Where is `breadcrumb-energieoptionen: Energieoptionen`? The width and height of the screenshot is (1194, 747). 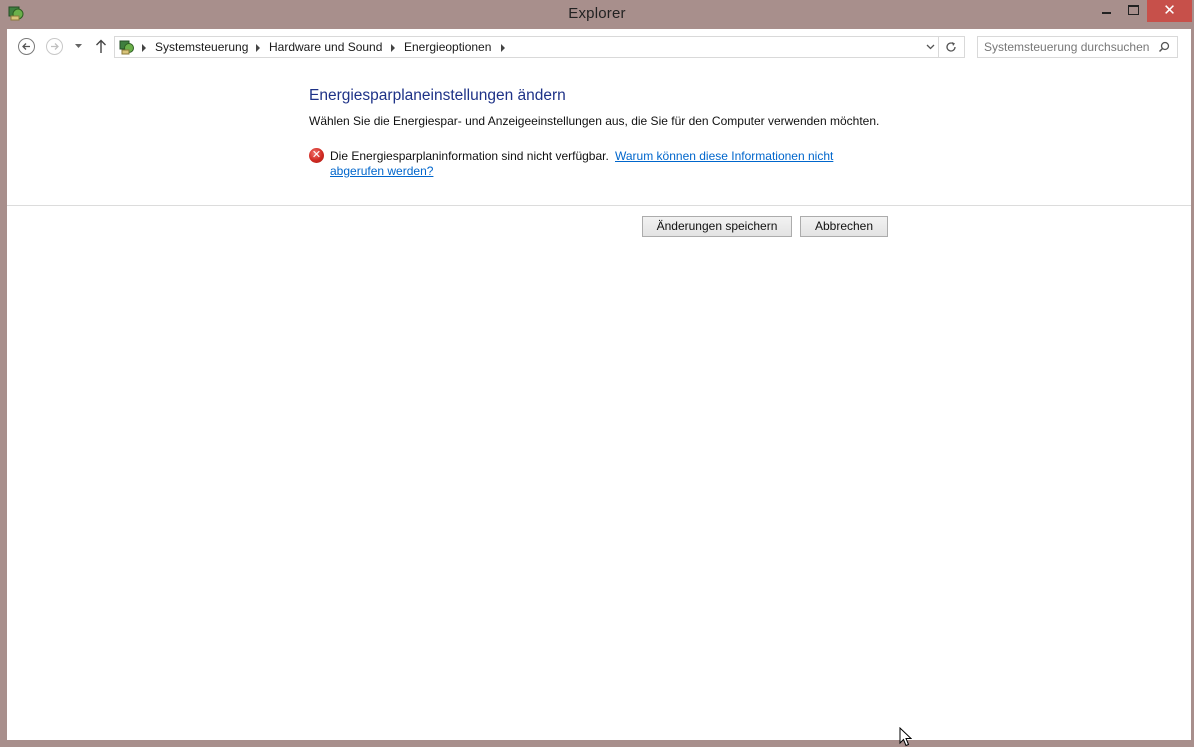 breadcrumb-energieoptionen: Energieoptionen is located at coordinates (447, 47).